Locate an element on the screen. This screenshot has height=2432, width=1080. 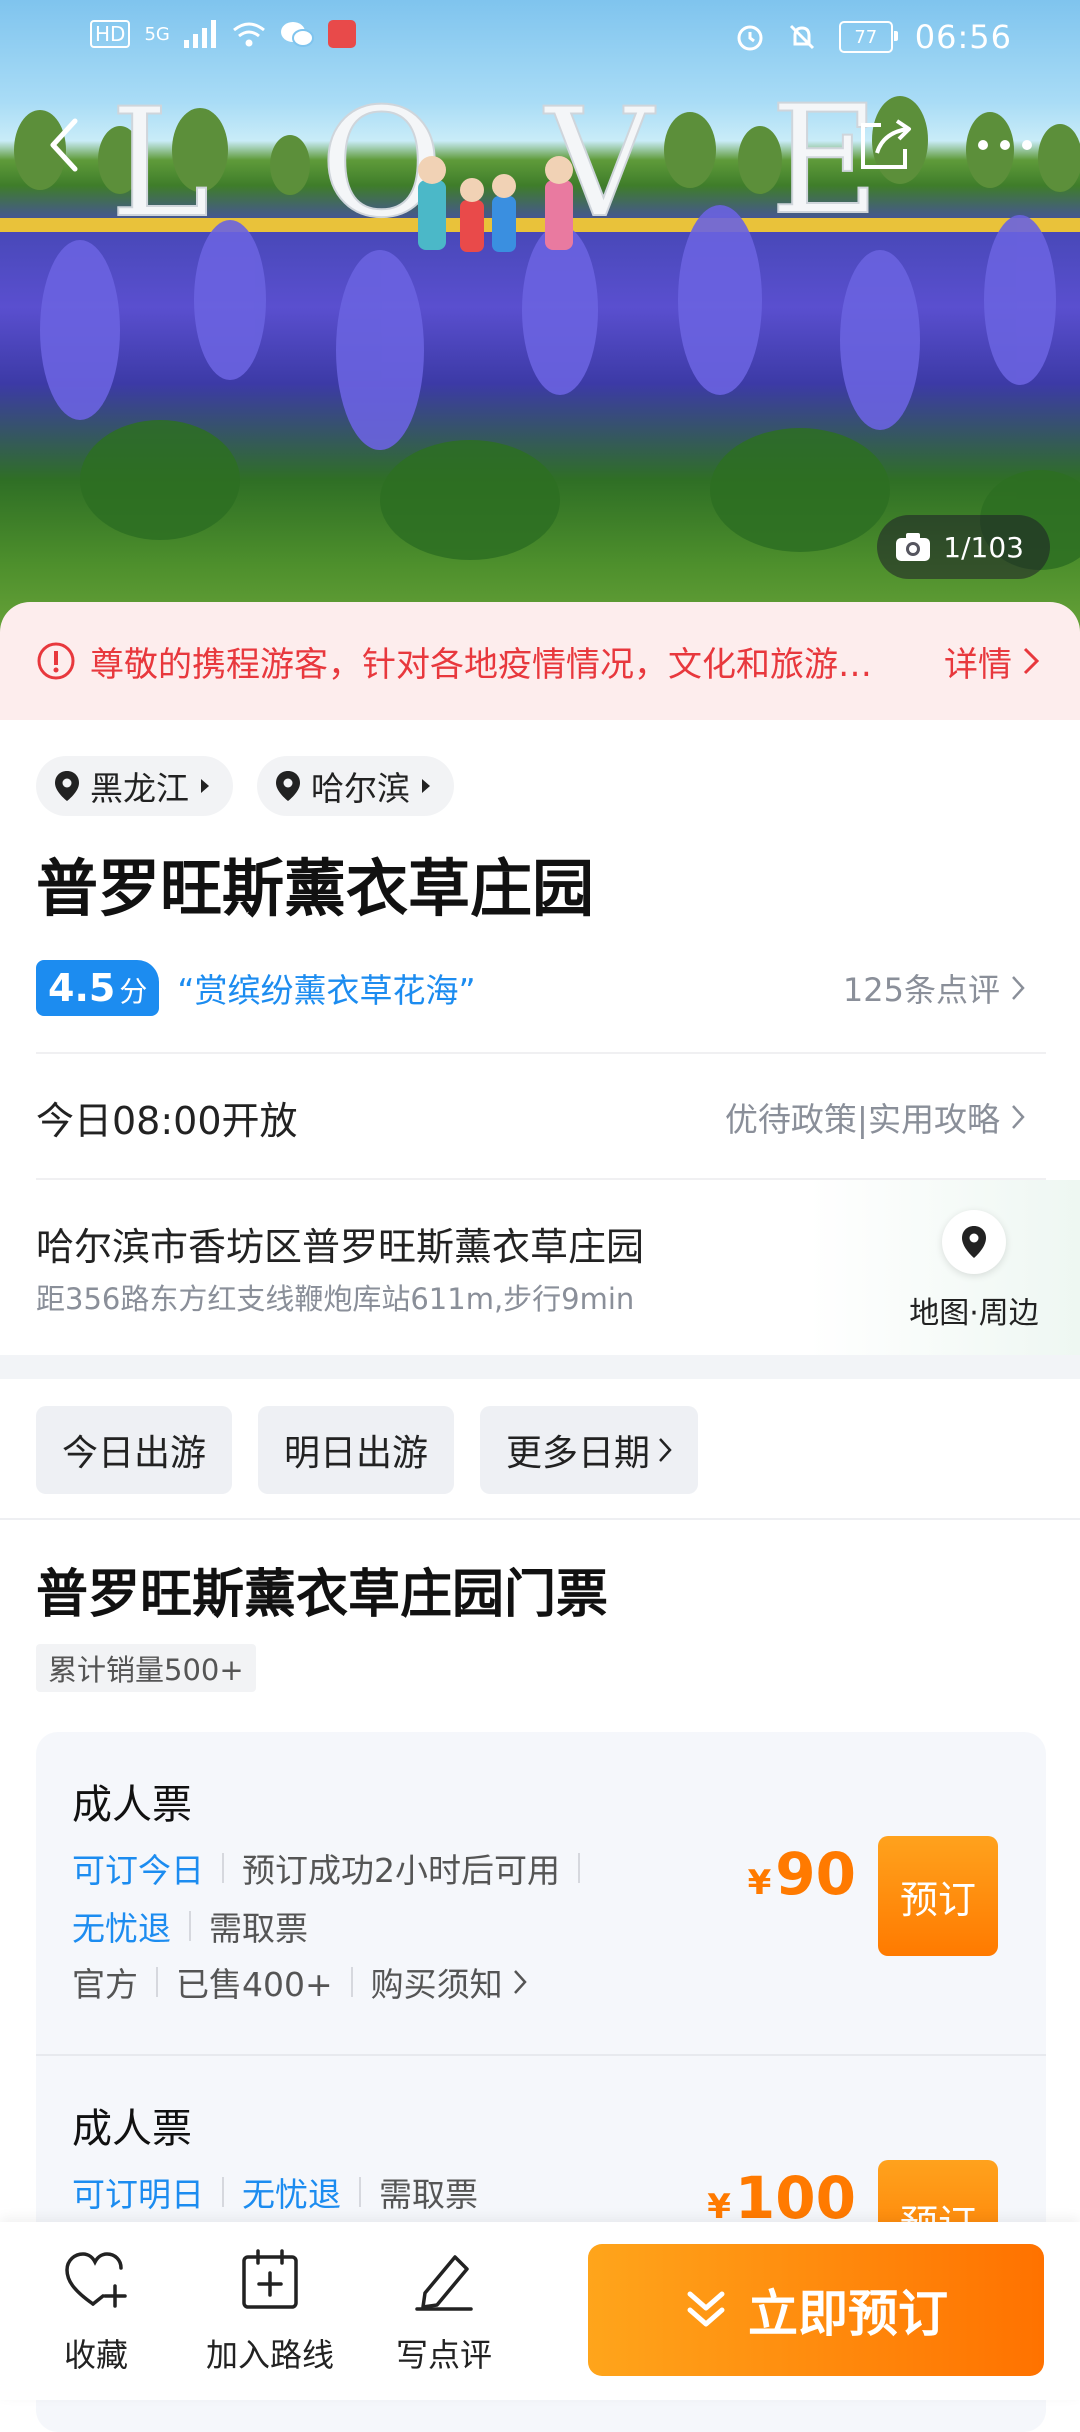
app-notification-icon is located at coordinates (341, 34).